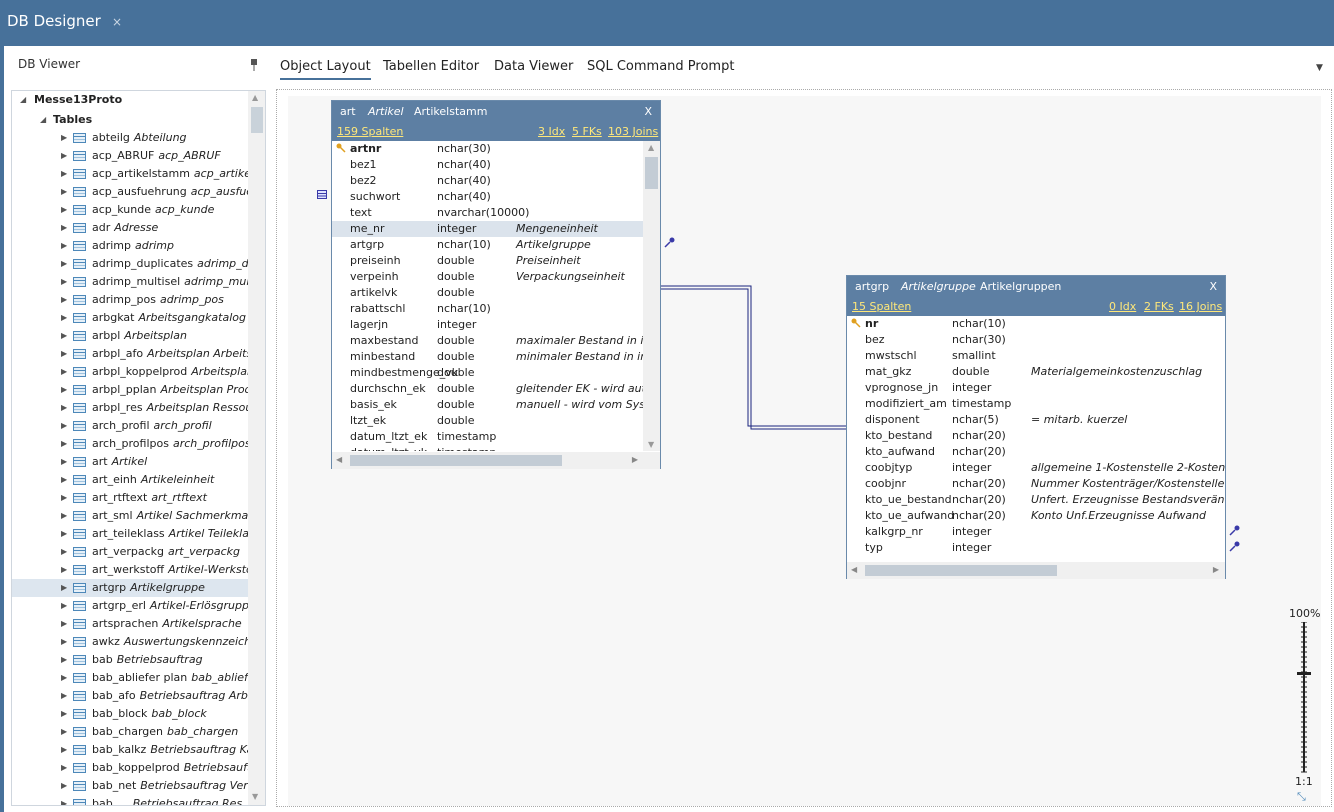 The image size is (1334, 812). Describe the element at coordinates (894, 531) in the screenshot. I see `column-name: kalkgrp_nr` at that location.